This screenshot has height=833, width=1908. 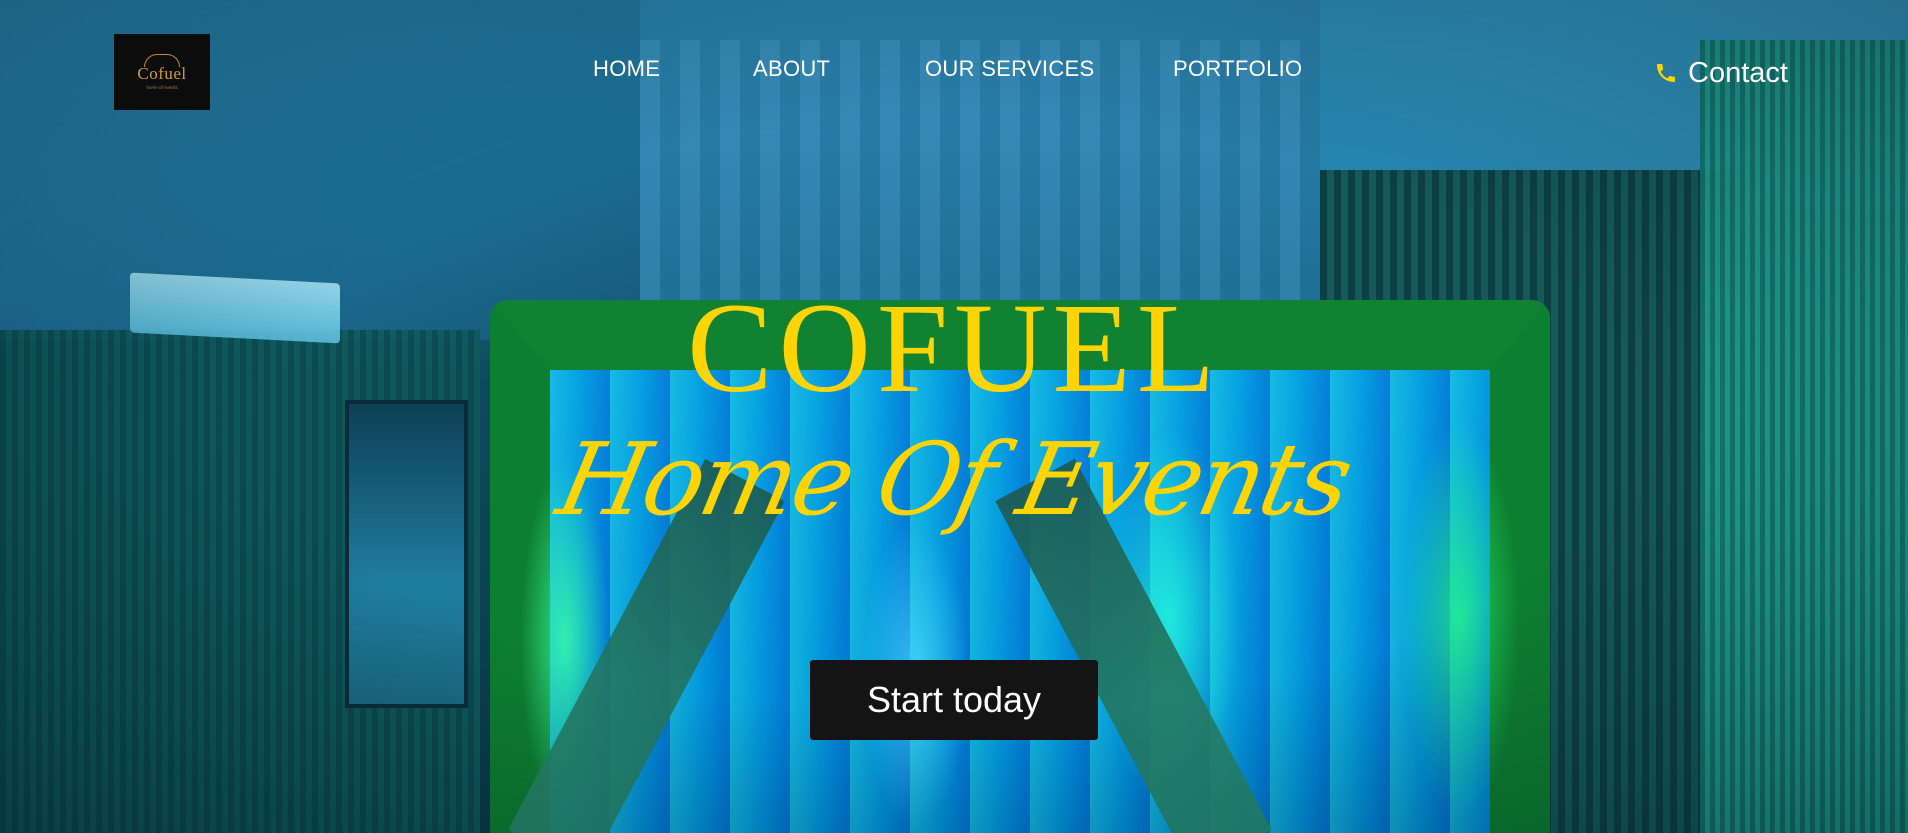 I want to click on main-nav: HOME ABOUT OUR SERVICES PORTFOLIO, so click(x=954, y=71).